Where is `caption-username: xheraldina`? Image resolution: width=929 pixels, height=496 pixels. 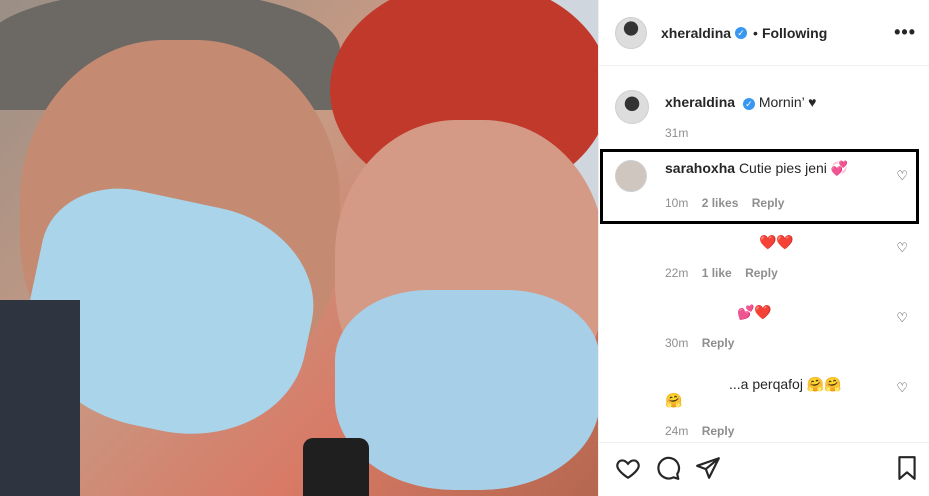
caption-username: xheraldina is located at coordinates (700, 102).